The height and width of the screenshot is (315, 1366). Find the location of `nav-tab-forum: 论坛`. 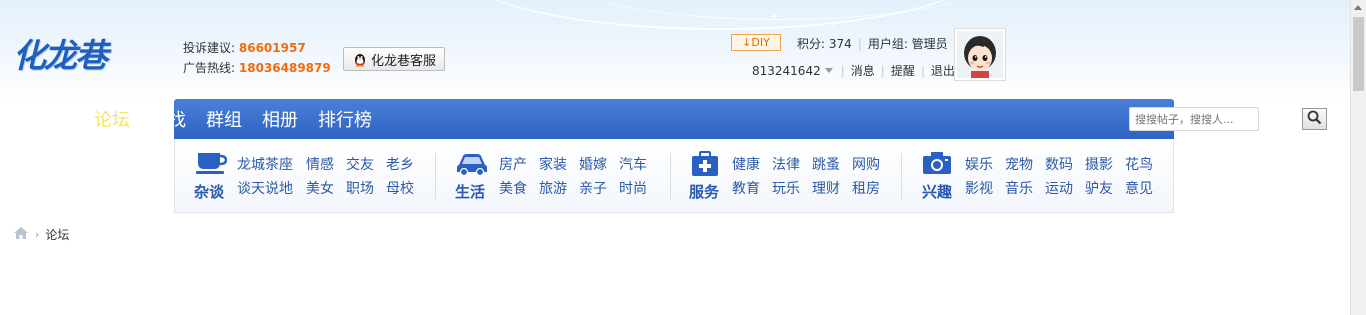

nav-tab-forum: 论坛 is located at coordinates (112, 119).